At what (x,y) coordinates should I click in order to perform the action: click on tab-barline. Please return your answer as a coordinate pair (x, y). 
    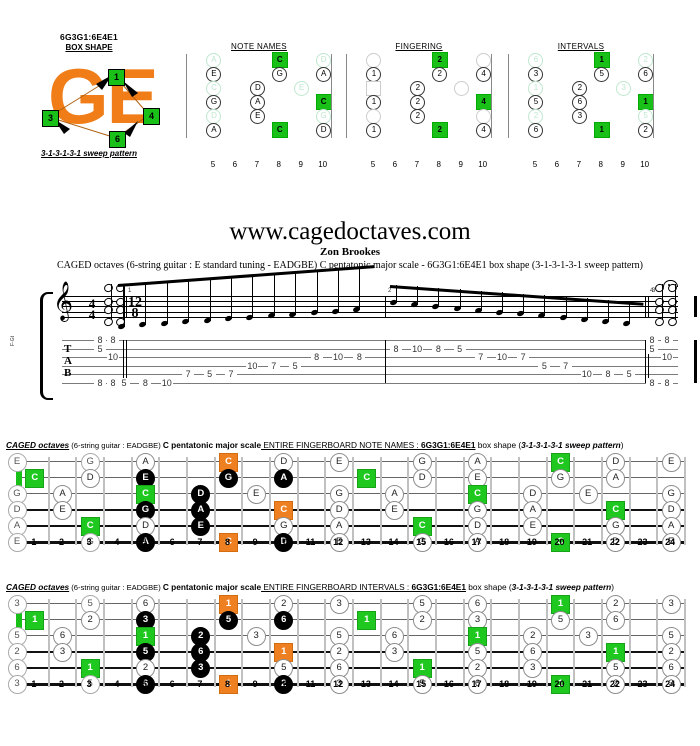
    Looking at the image, I should click on (126, 361).